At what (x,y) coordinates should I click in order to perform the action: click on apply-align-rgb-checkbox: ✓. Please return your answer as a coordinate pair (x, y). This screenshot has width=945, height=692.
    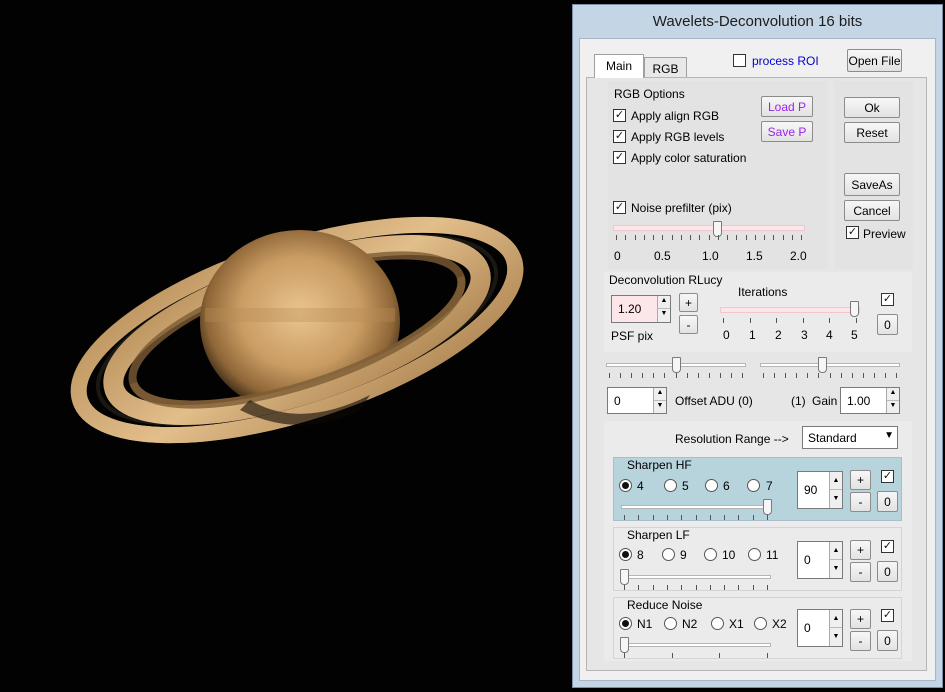
    Looking at the image, I should click on (619, 115).